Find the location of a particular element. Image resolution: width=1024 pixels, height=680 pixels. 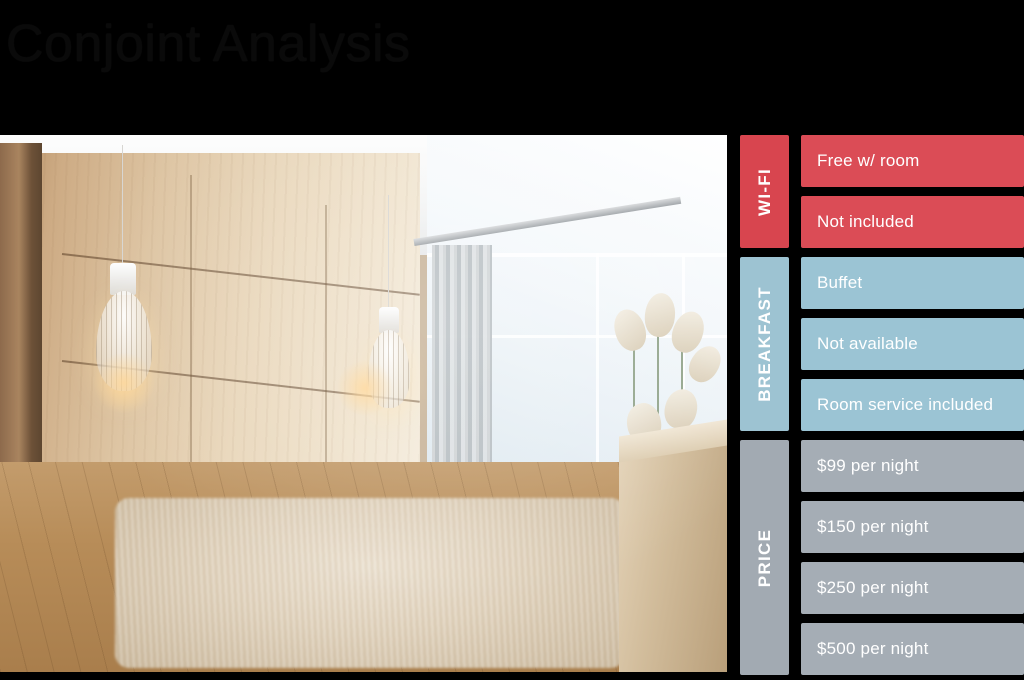

attribute-label-text: PRICE is located at coordinates (764, 557).